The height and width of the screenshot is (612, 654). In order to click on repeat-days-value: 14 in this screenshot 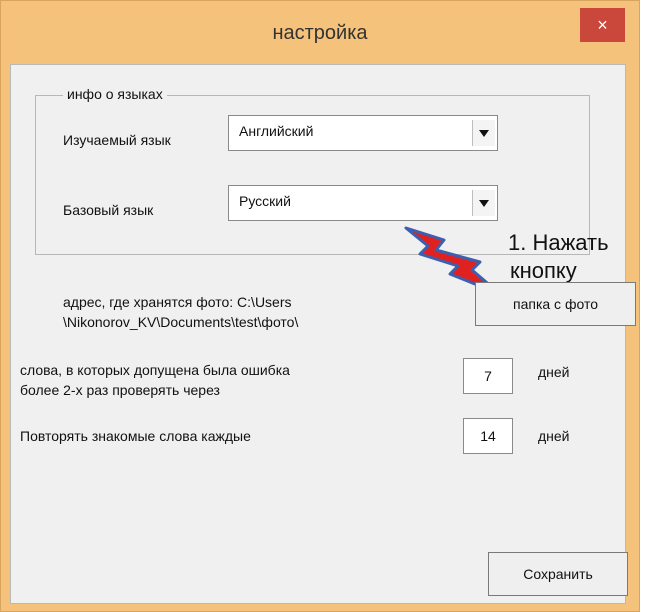, I will do `click(488, 436)`.